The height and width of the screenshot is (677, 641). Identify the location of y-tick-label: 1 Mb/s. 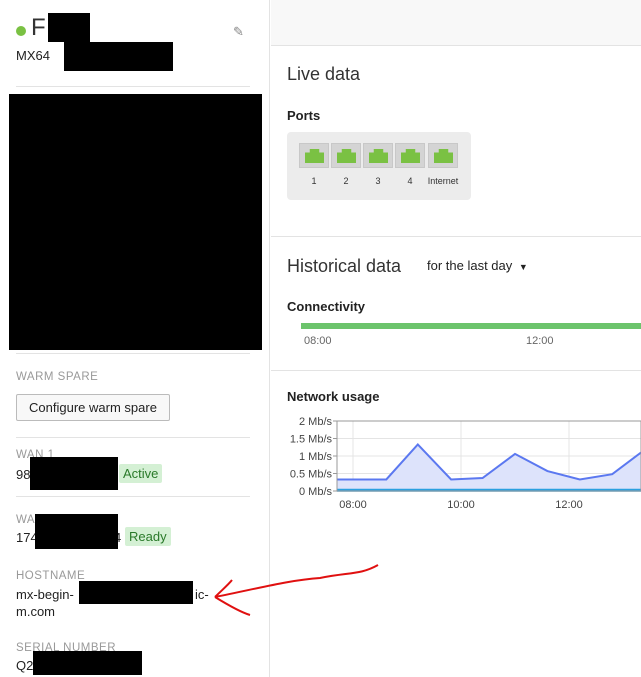
(316, 457).